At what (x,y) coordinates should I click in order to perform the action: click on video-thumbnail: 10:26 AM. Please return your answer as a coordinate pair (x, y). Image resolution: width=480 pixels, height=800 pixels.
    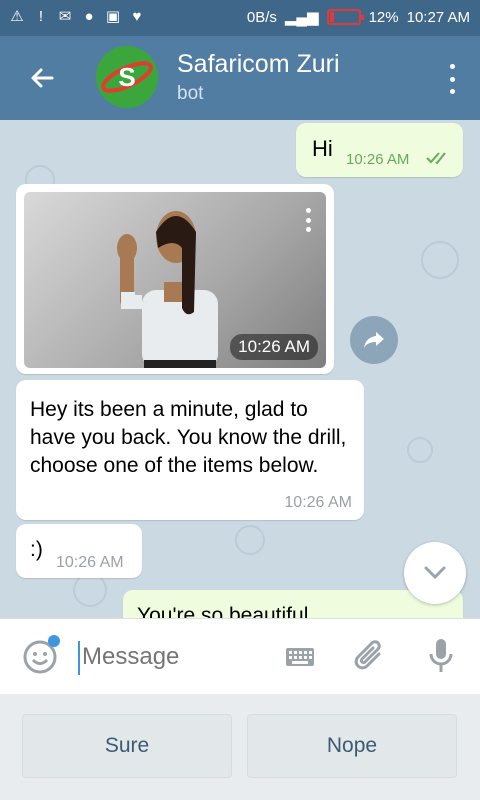
    Looking at the image, I should click on (175, 280).